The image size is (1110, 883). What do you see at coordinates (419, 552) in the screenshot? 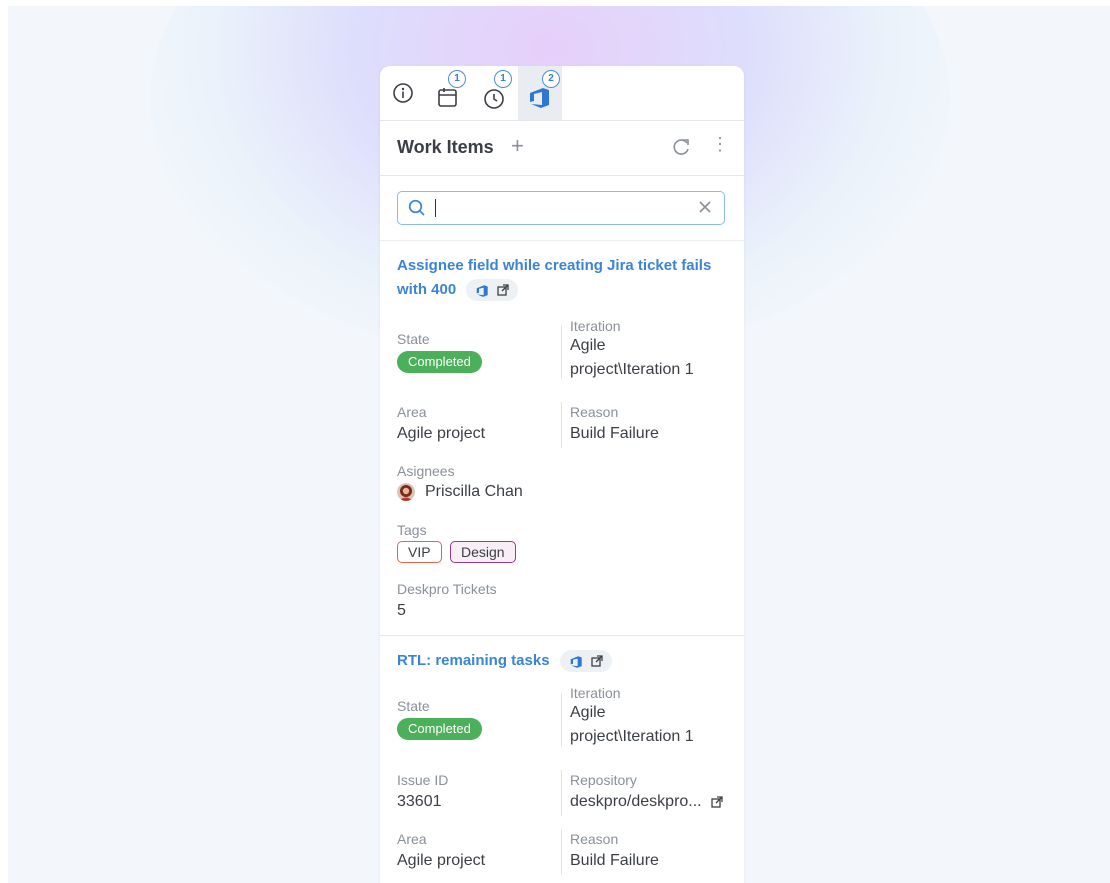
I see `tag-vip: VIP` at bounding box center [419, 552].